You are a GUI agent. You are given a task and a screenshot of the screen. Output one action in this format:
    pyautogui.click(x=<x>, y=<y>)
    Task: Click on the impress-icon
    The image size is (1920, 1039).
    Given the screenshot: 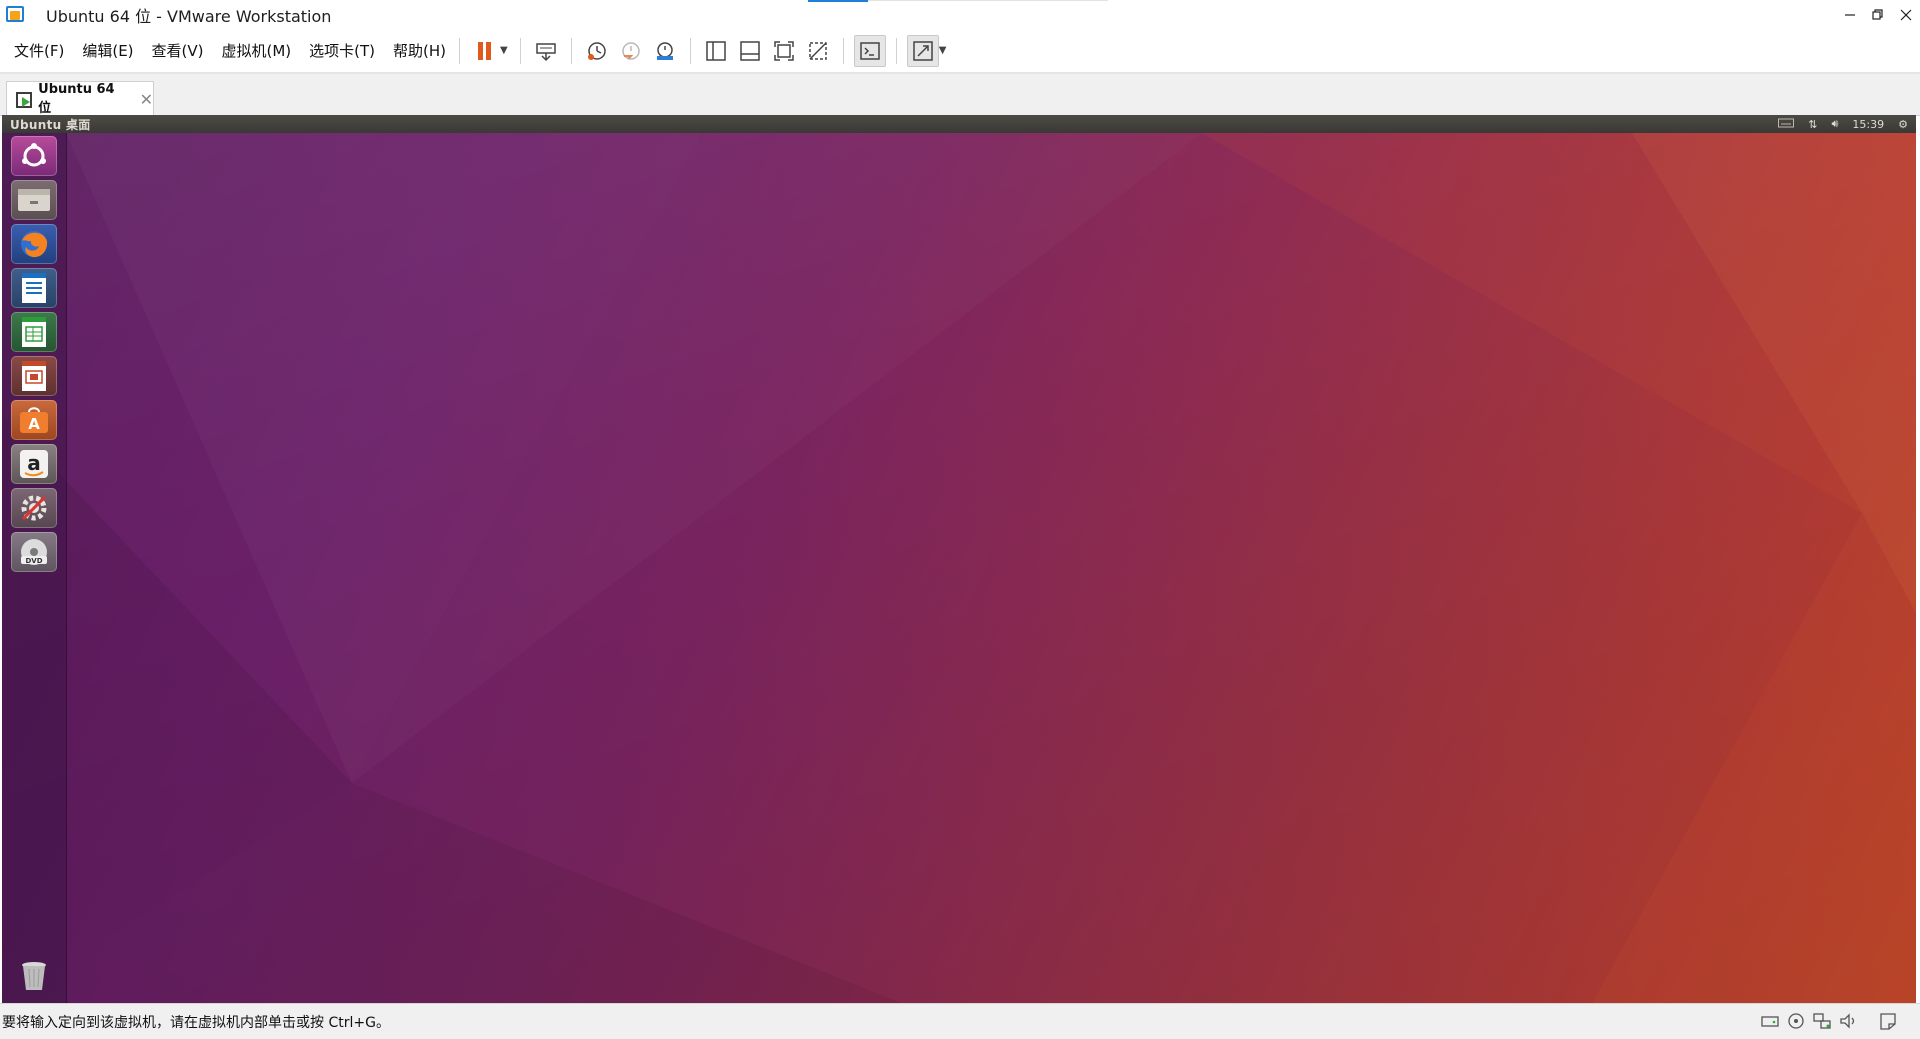 What is the action you would take?
    pyautogui.click(x=34, y=376)
    